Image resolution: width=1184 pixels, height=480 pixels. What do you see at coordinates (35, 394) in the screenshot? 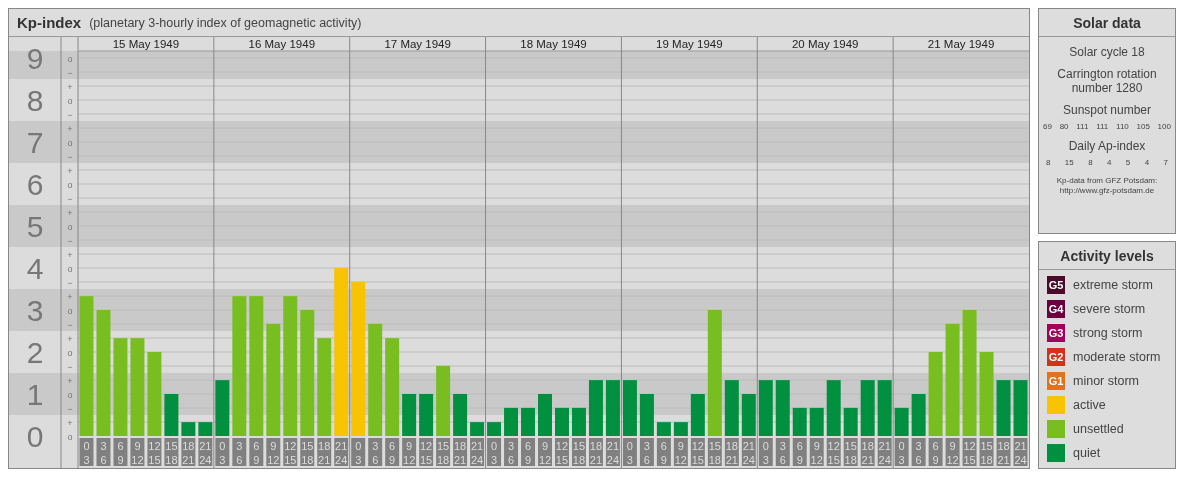
I see `y-tick-label: 1` at bounding box center [35, 394].